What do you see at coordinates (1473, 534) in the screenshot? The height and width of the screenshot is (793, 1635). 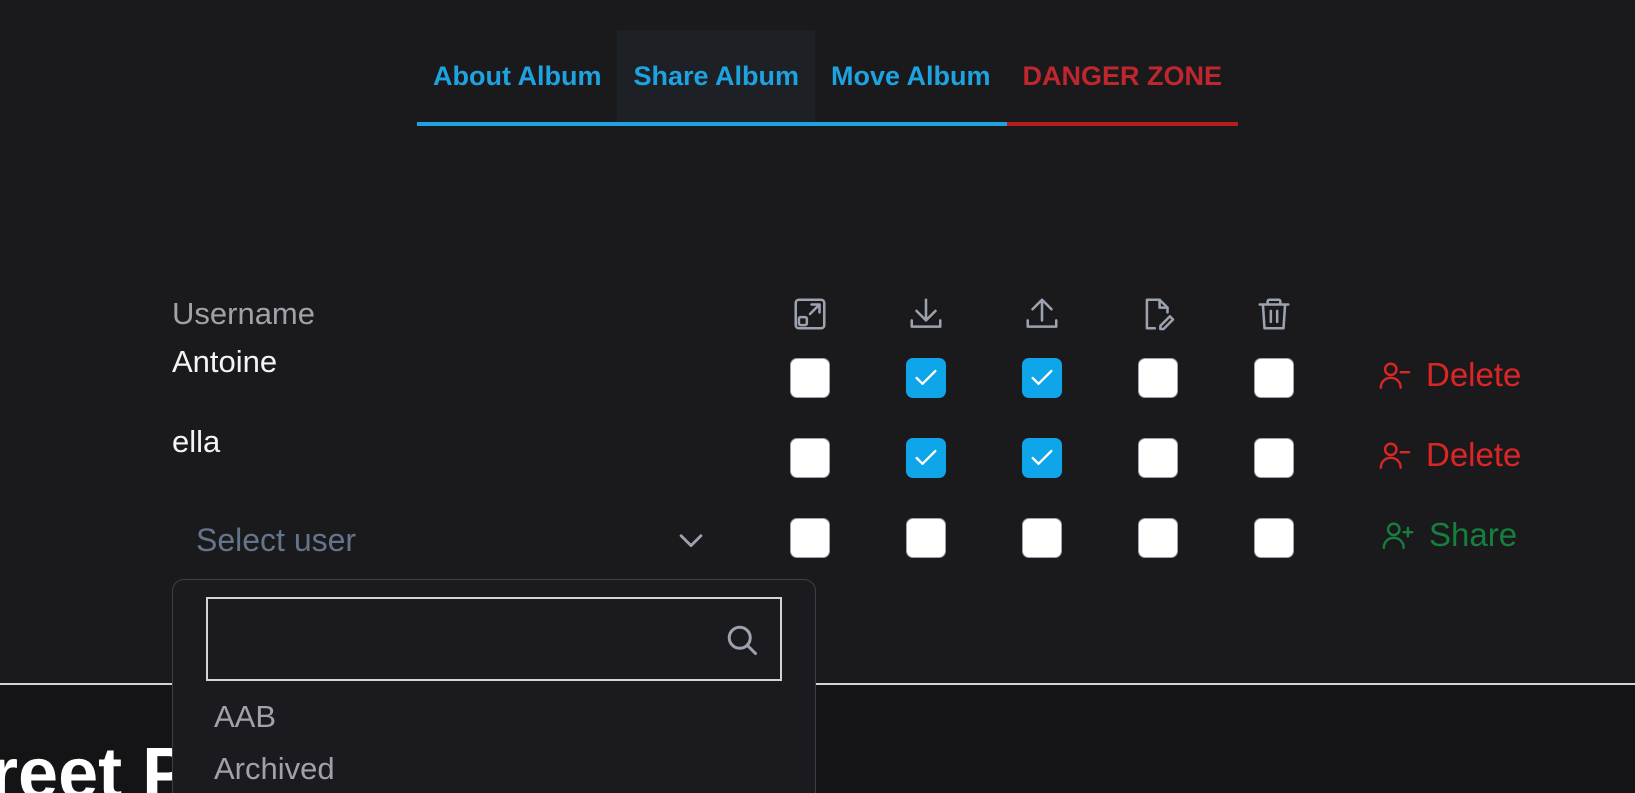 I see `share-label: Share` at bounding box center [1473, 534].